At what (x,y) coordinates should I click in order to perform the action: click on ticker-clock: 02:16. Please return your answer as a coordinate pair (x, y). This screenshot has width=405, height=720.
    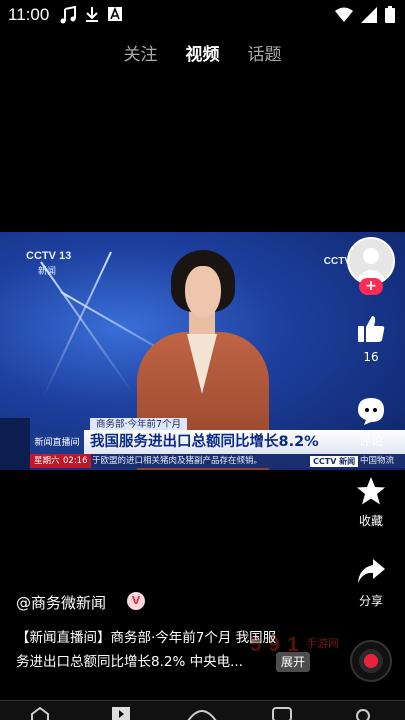
    Looking at the image, I should click on (75, 461).